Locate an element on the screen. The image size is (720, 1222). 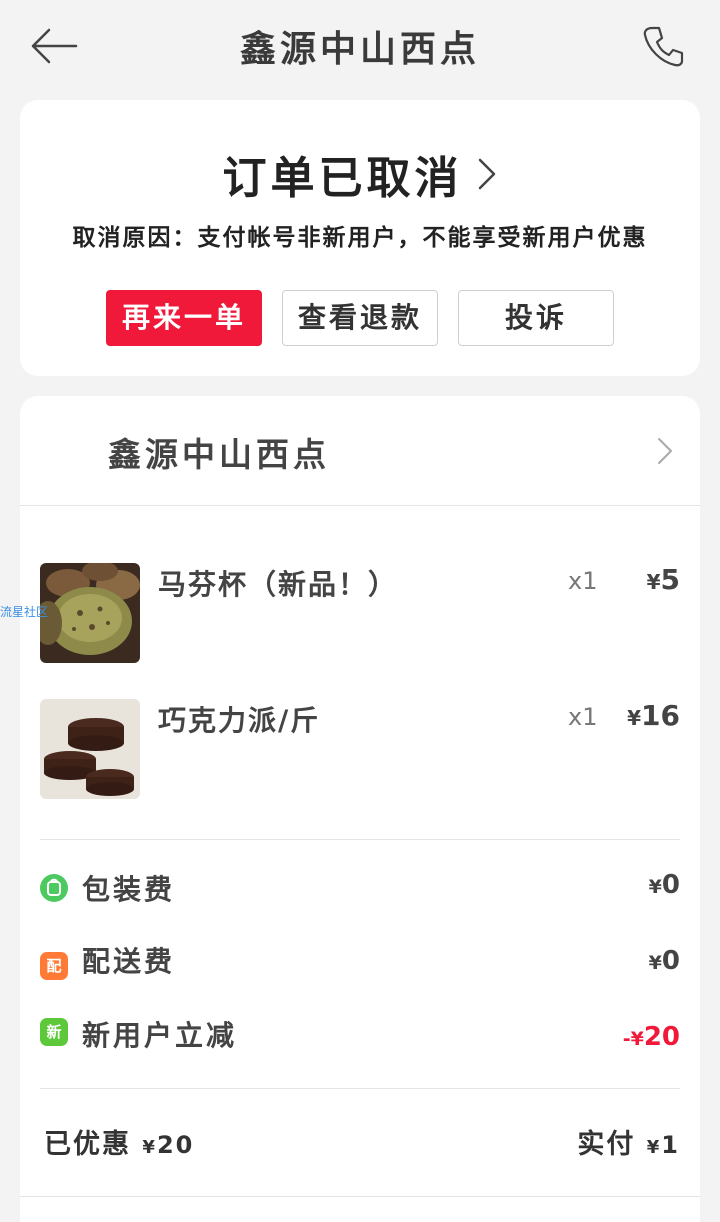
item-price: ¥16 is located at coordinates (653, 715).